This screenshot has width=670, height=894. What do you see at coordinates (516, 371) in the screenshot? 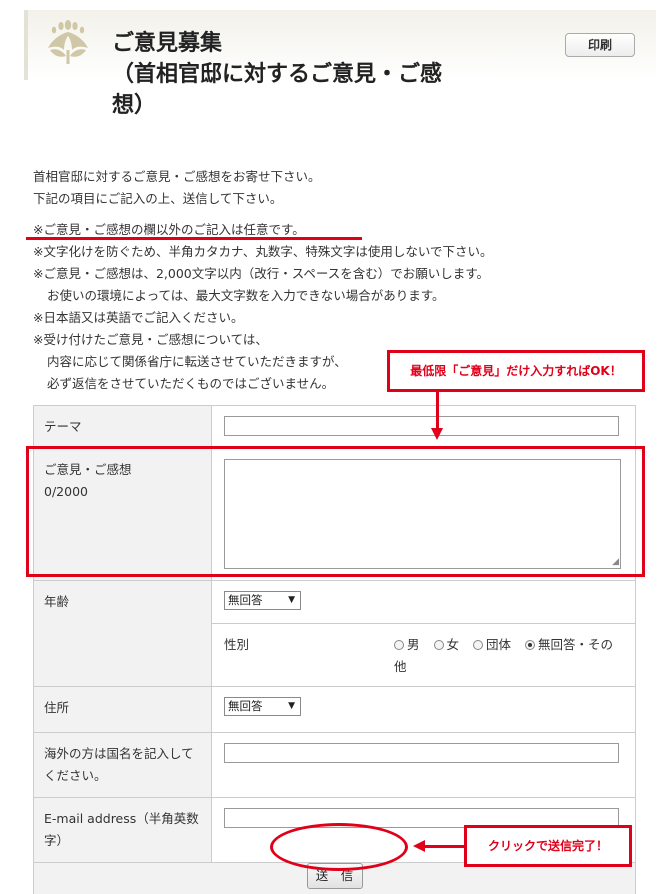
I see `minimum-input-callout: 最低限「ご意見」だけ入力すればOK！` at bounding box center [516, 371].